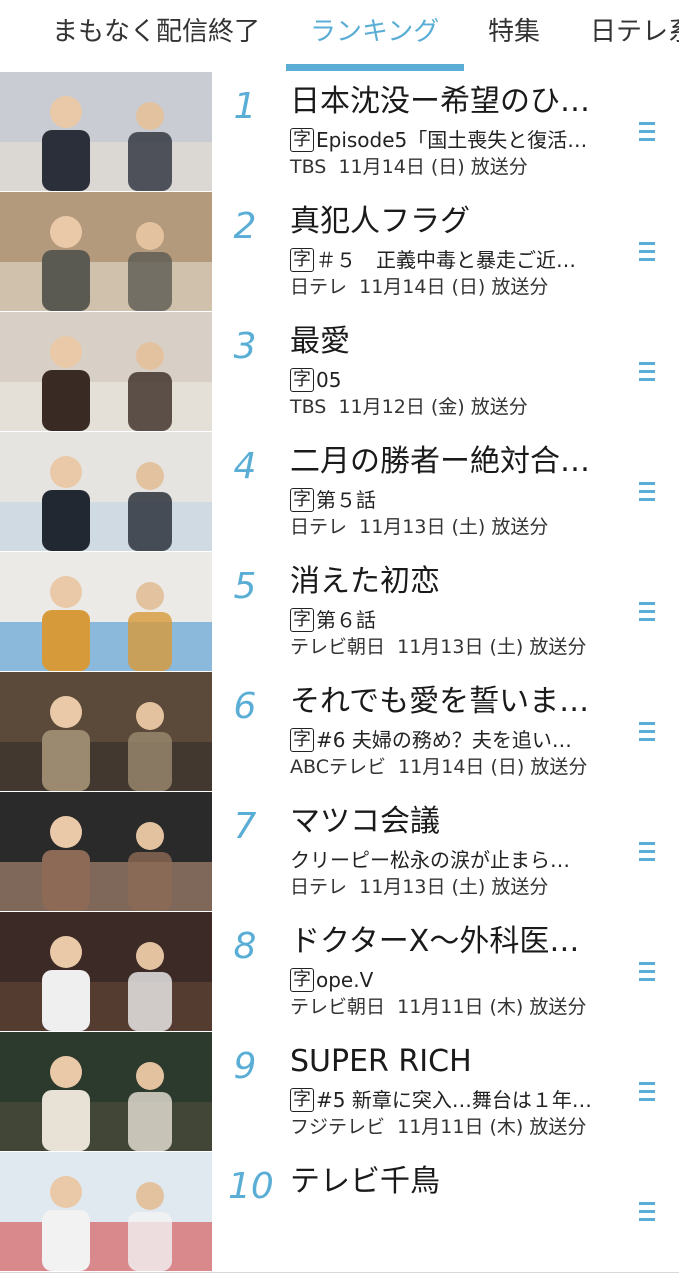  I want to click on rank-number: 2, so click(245, 226).